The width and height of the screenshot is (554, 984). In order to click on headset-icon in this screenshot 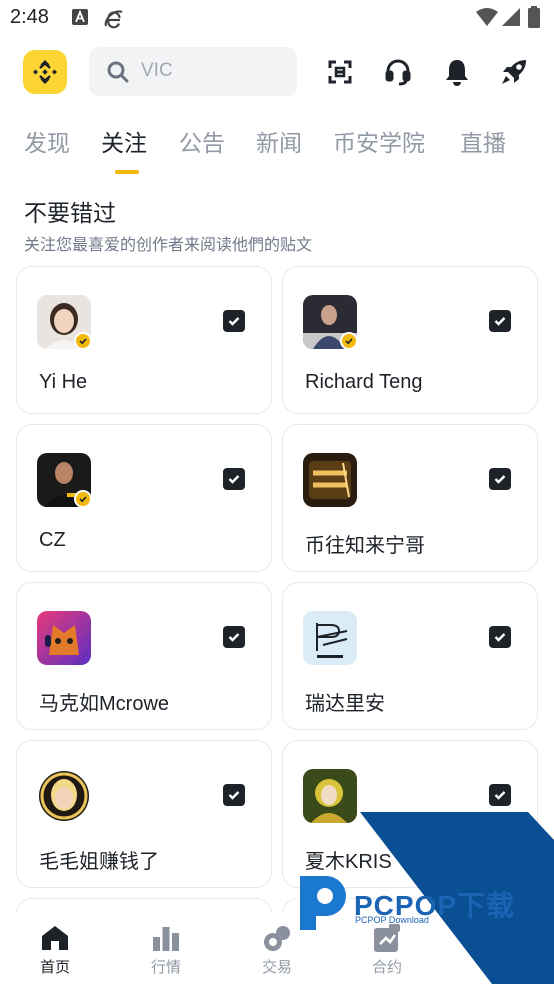, I will do `click(398, 72)`.